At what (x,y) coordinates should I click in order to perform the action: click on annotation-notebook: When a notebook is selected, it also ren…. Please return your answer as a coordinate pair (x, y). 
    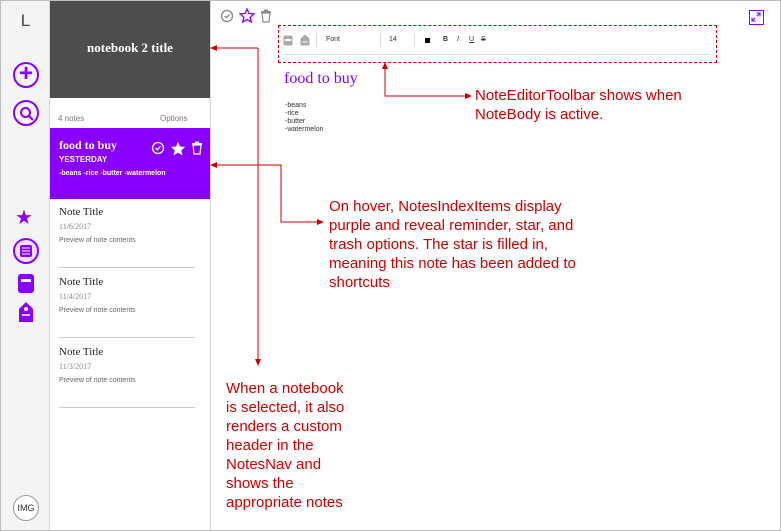
    Looking at the image, I should click on (285, 445).